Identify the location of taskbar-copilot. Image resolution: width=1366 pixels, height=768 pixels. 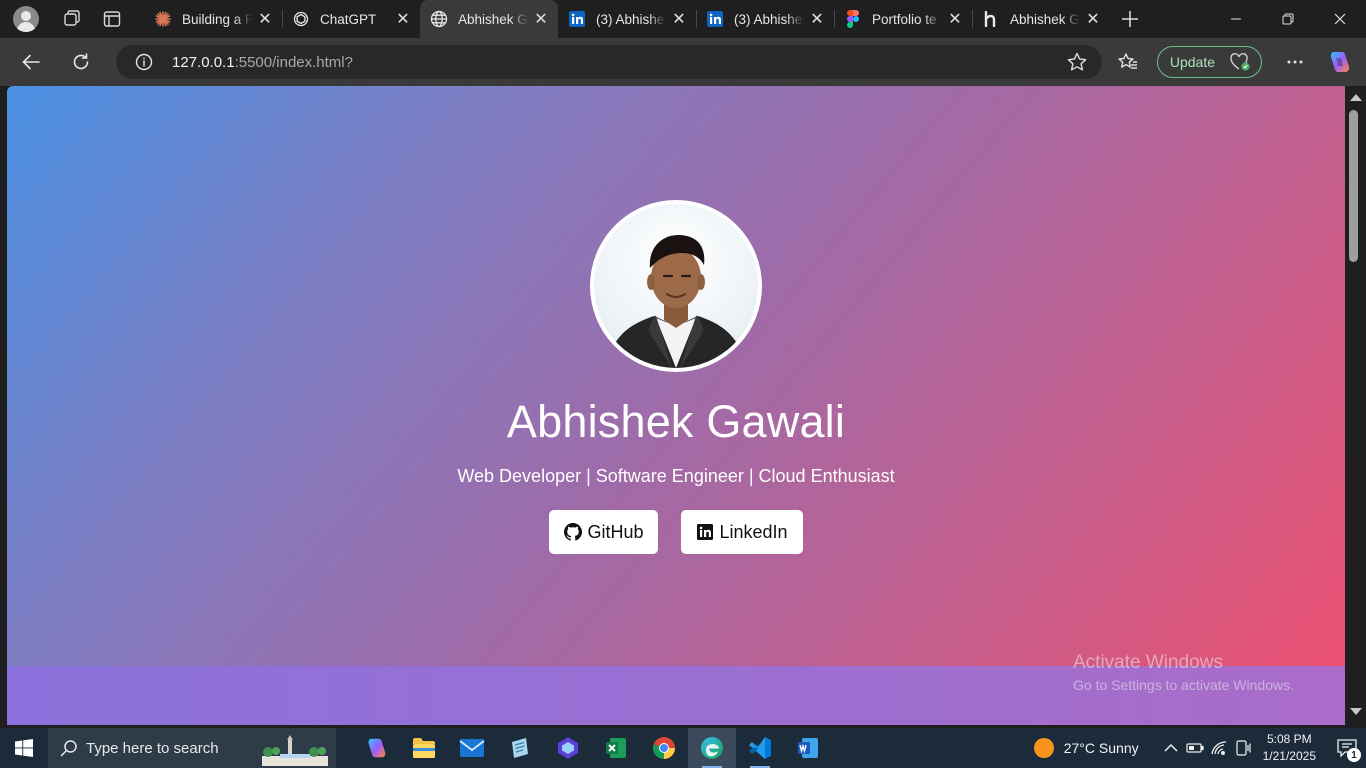
(376, 748).